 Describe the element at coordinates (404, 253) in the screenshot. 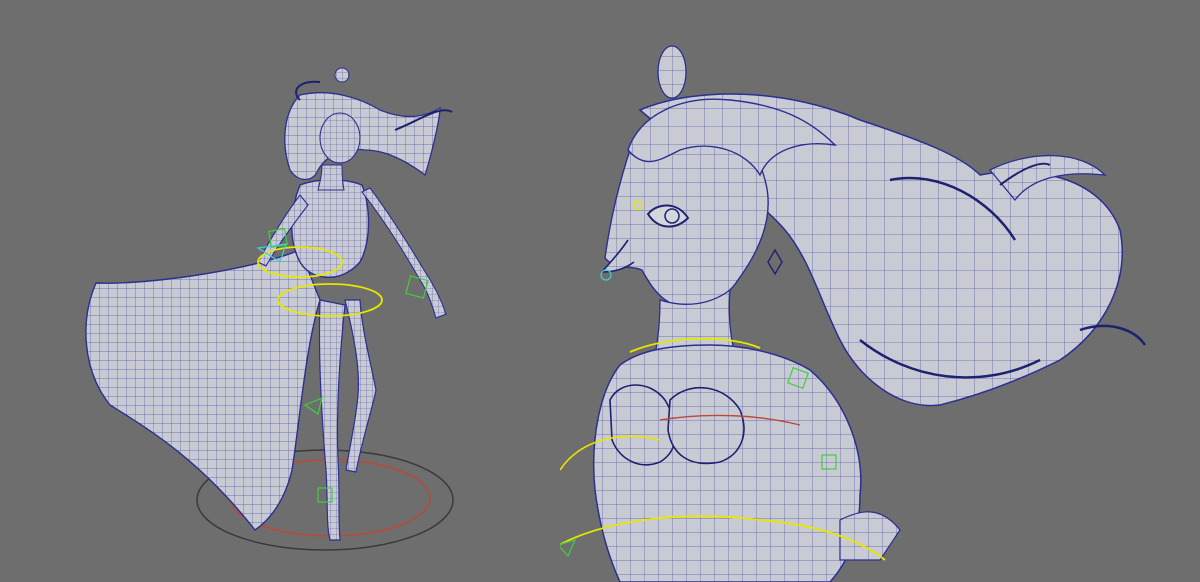

I see `right-arm-mesh` at that location.